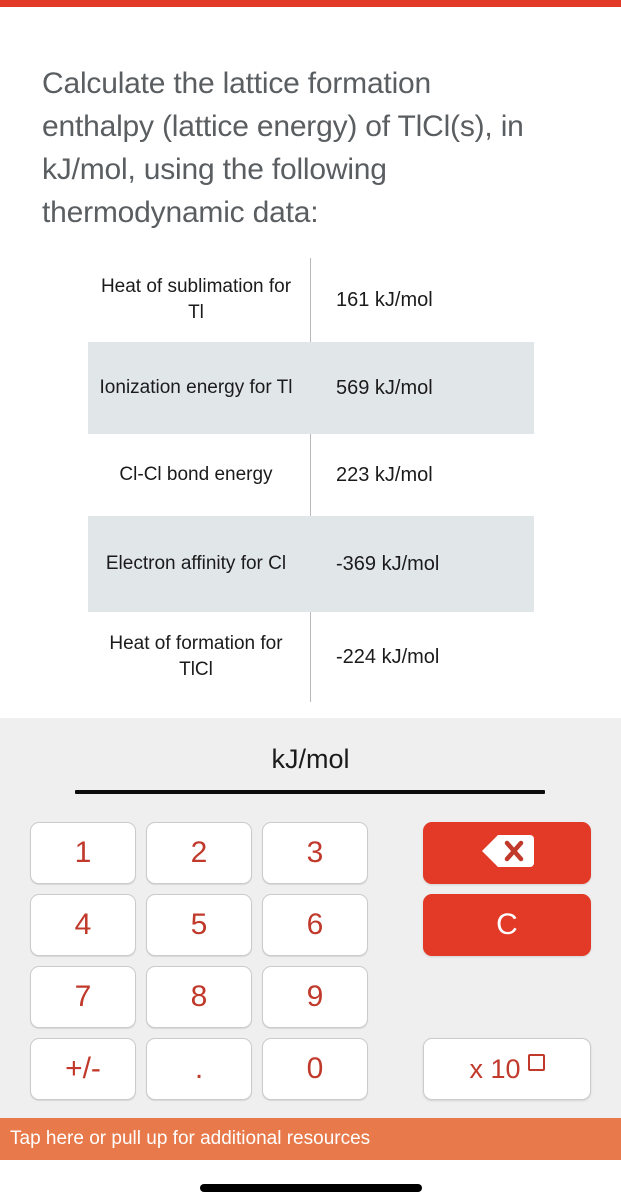 The height and width of the screenshot is (1200, 621). What do you see at coordinates (311, 300) in the screenshot?
I see `table-row: Heat of sublimation for Tl 161 kJ/mol` at bounding box center [311, 300].